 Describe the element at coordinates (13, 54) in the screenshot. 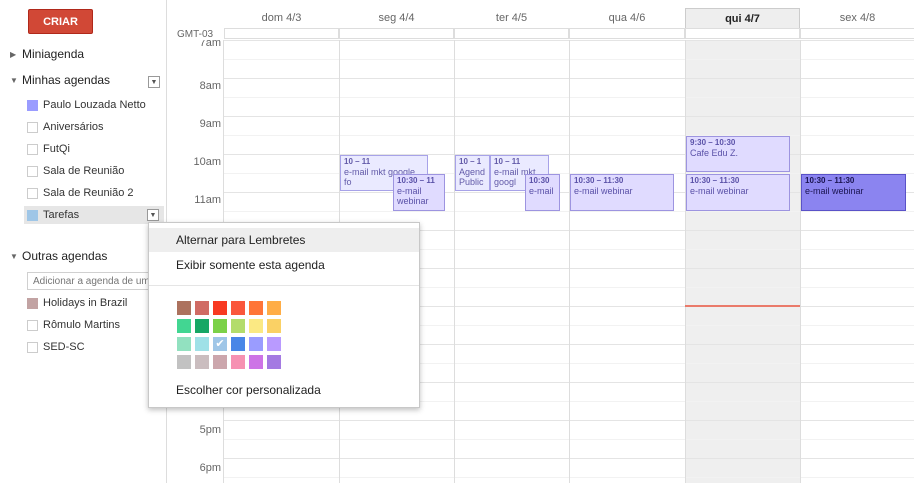

I see `expand-arrow-icon: ▶` at that location.